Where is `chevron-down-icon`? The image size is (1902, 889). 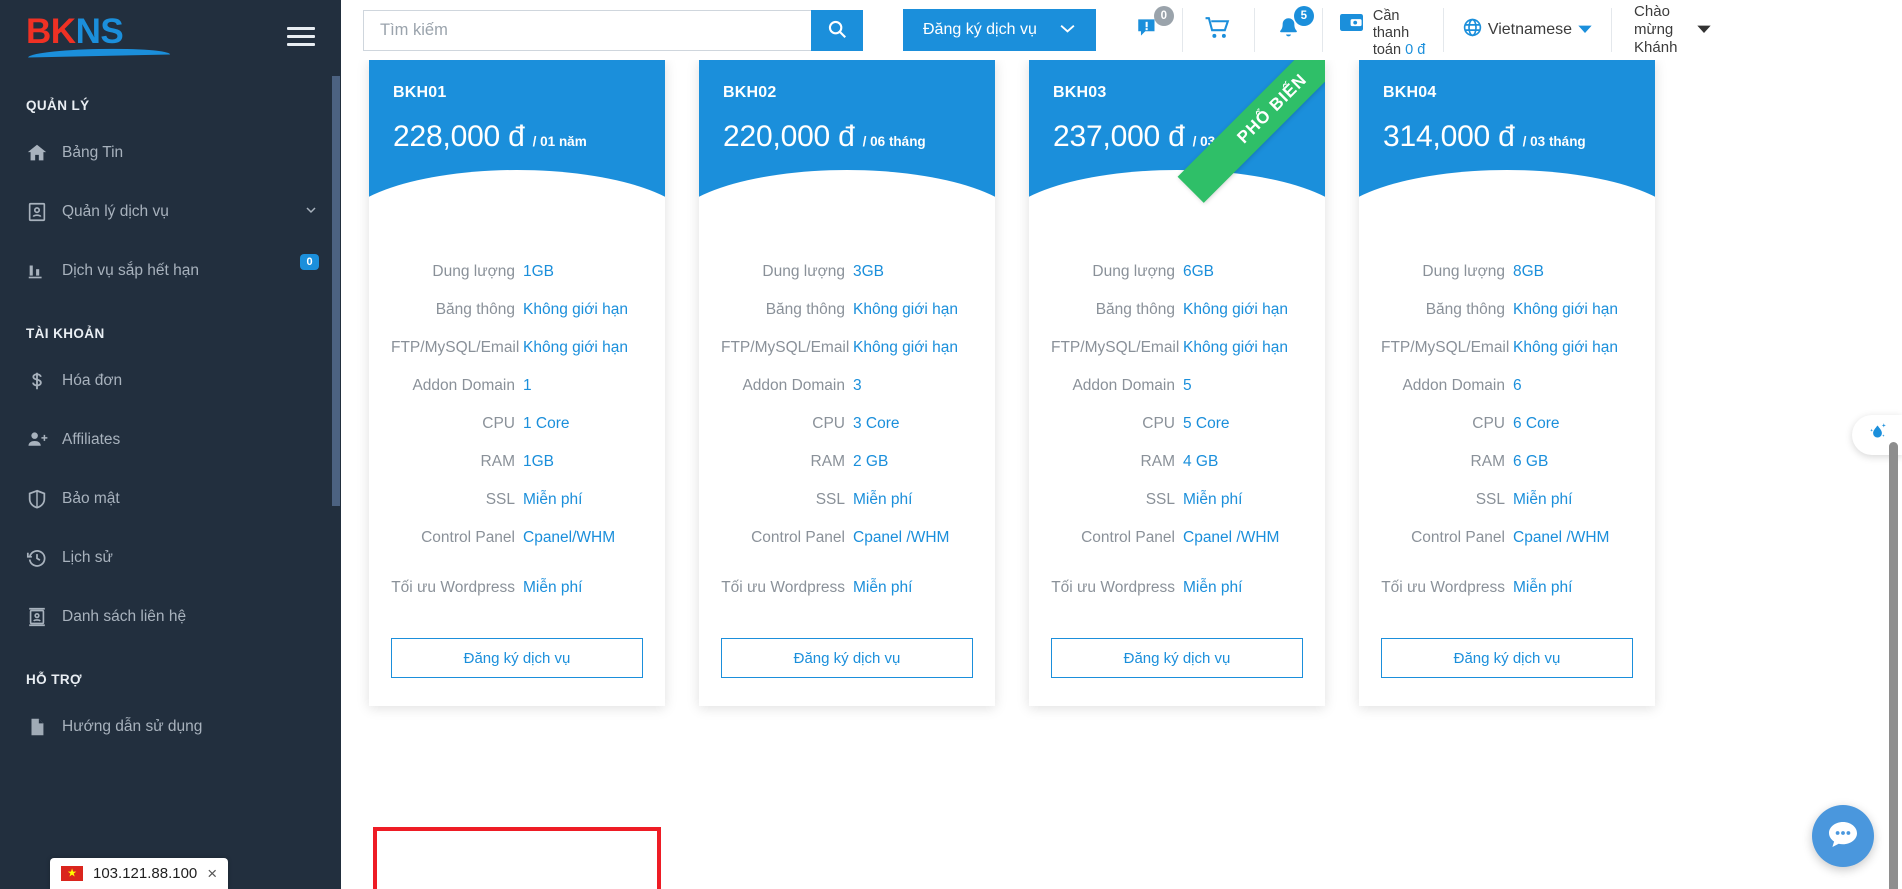 chevron-down-icon is located at coordinates (311, 211).